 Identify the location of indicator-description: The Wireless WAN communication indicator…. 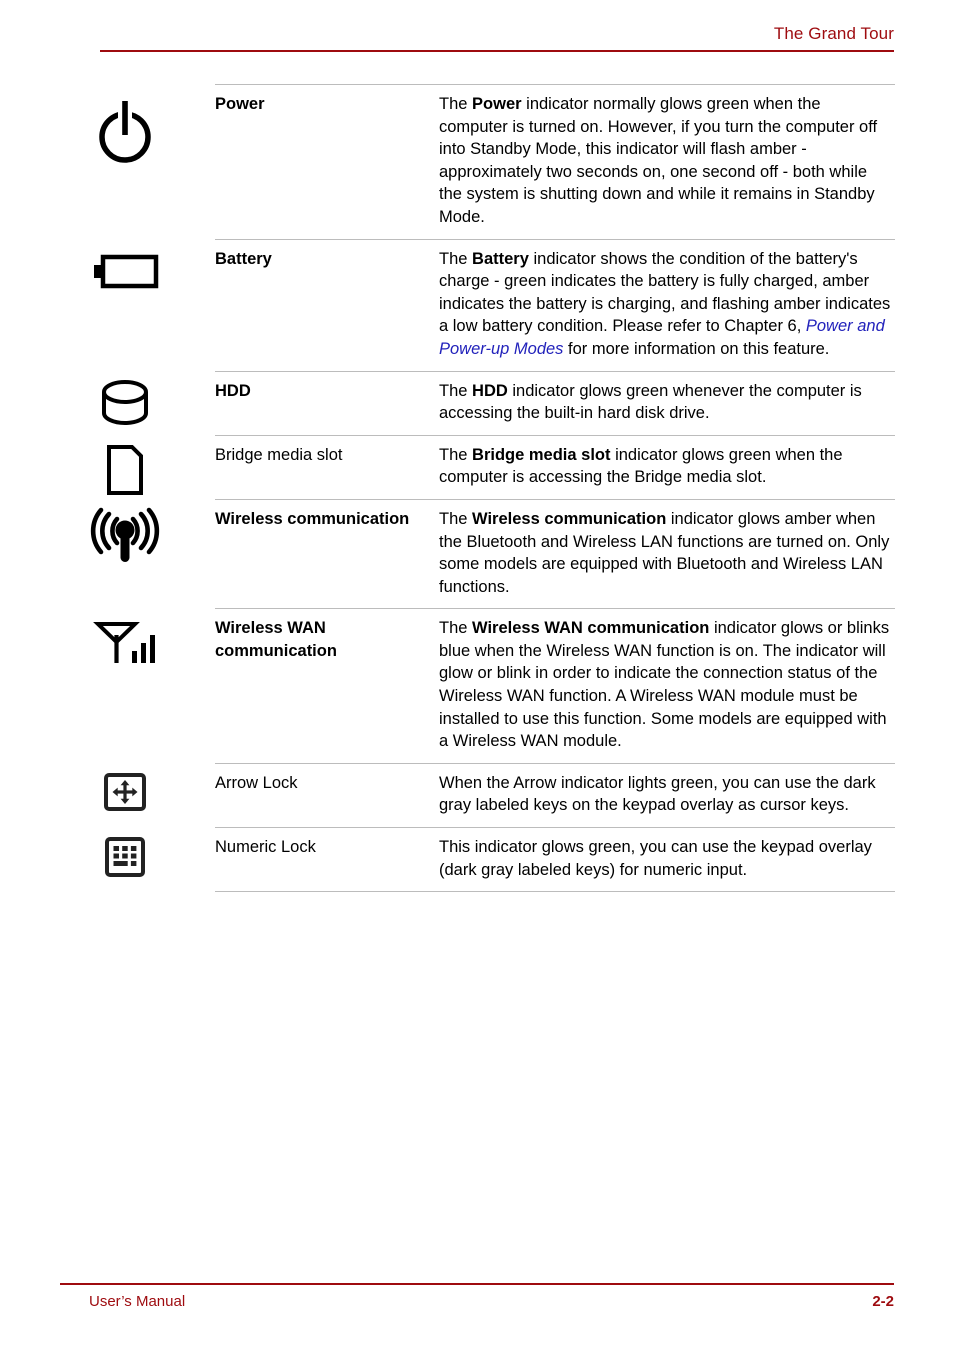
(664, 685).